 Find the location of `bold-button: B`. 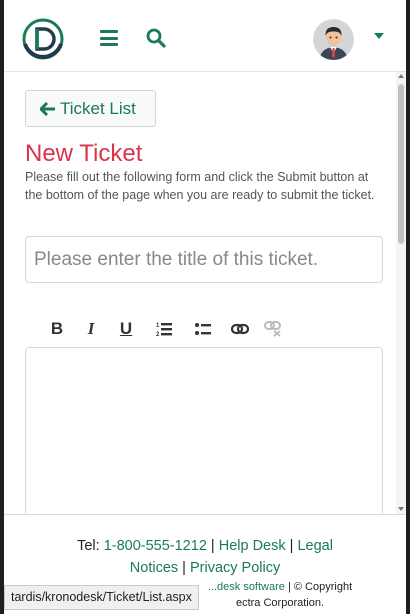

bold-button: B is located at coordinates (57, 329).